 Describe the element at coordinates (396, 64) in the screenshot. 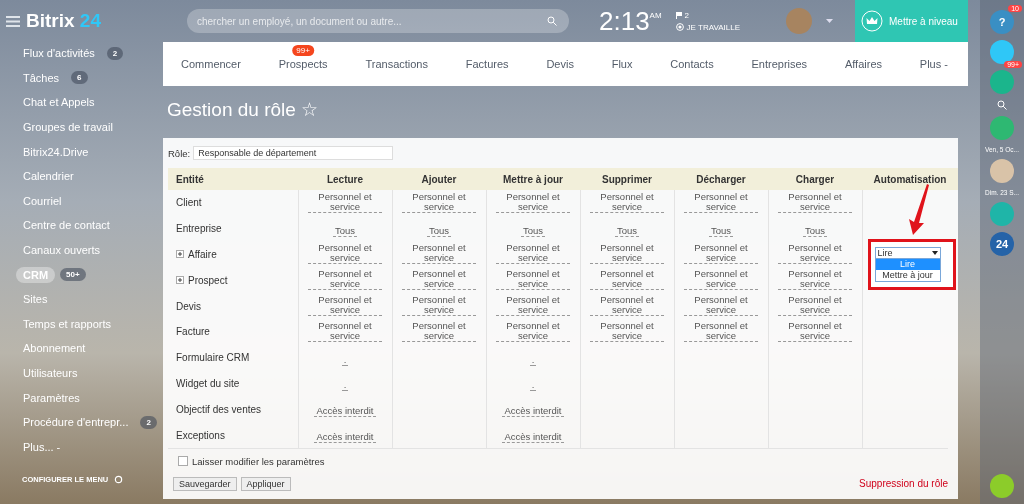

I see `nav-tab: Transactions` at that location.